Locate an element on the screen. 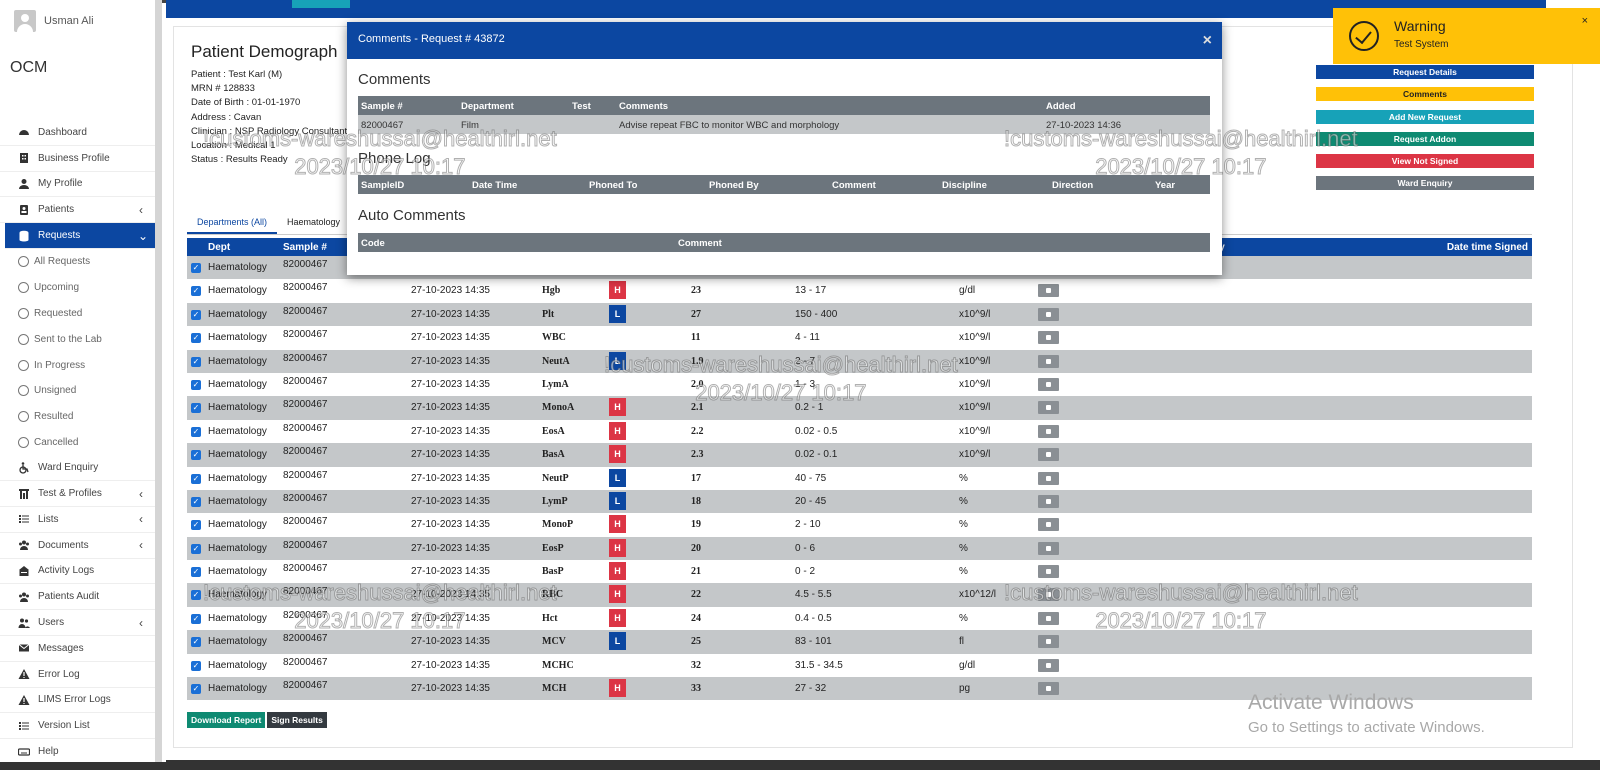 This screenshot has height=770, width=1600. sign-results-button: Sign Results is located at coordinates (297, 720).